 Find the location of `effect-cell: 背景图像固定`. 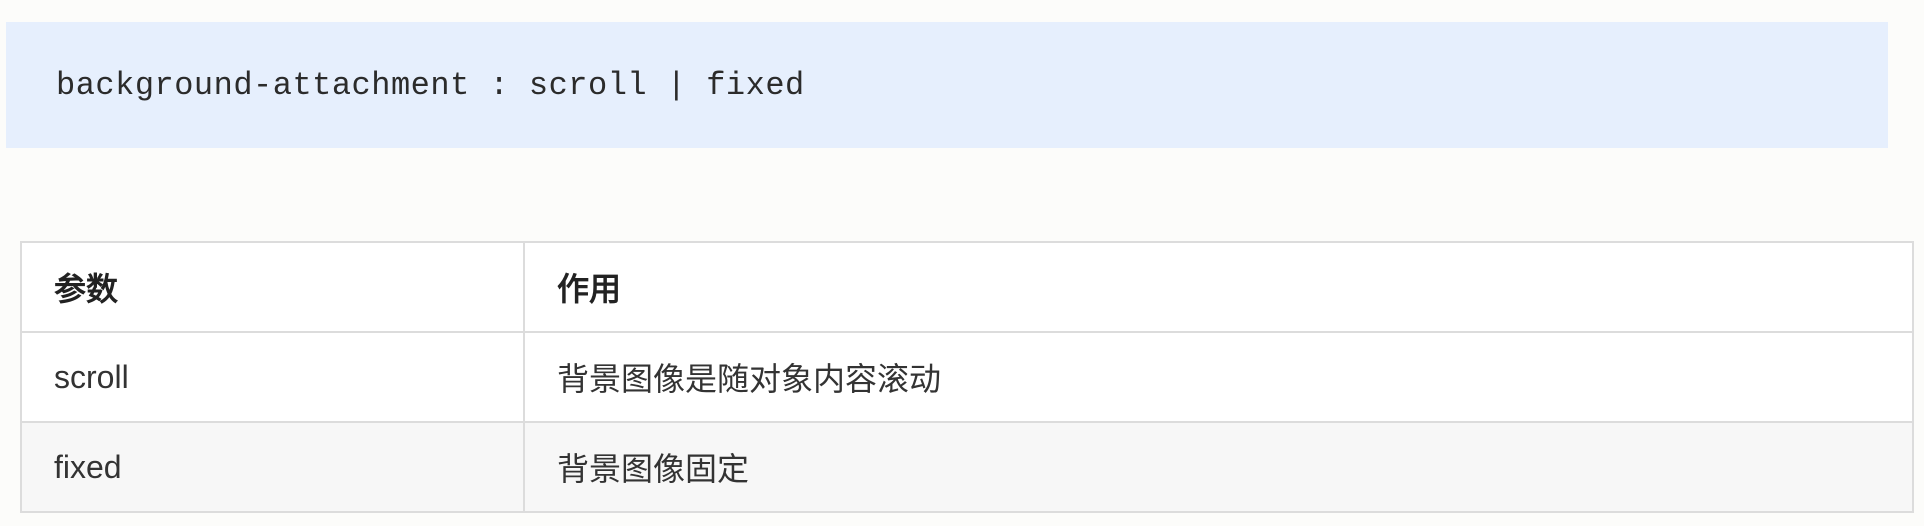

effect-cell: 背景图像固定 is located at coordinates (1218, 467).